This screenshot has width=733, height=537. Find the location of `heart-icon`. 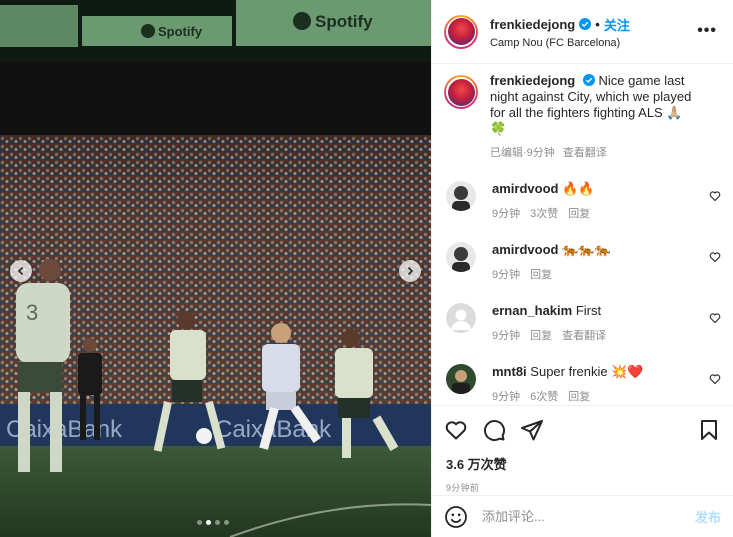

heart-icon is located at coordinates (456, 430).